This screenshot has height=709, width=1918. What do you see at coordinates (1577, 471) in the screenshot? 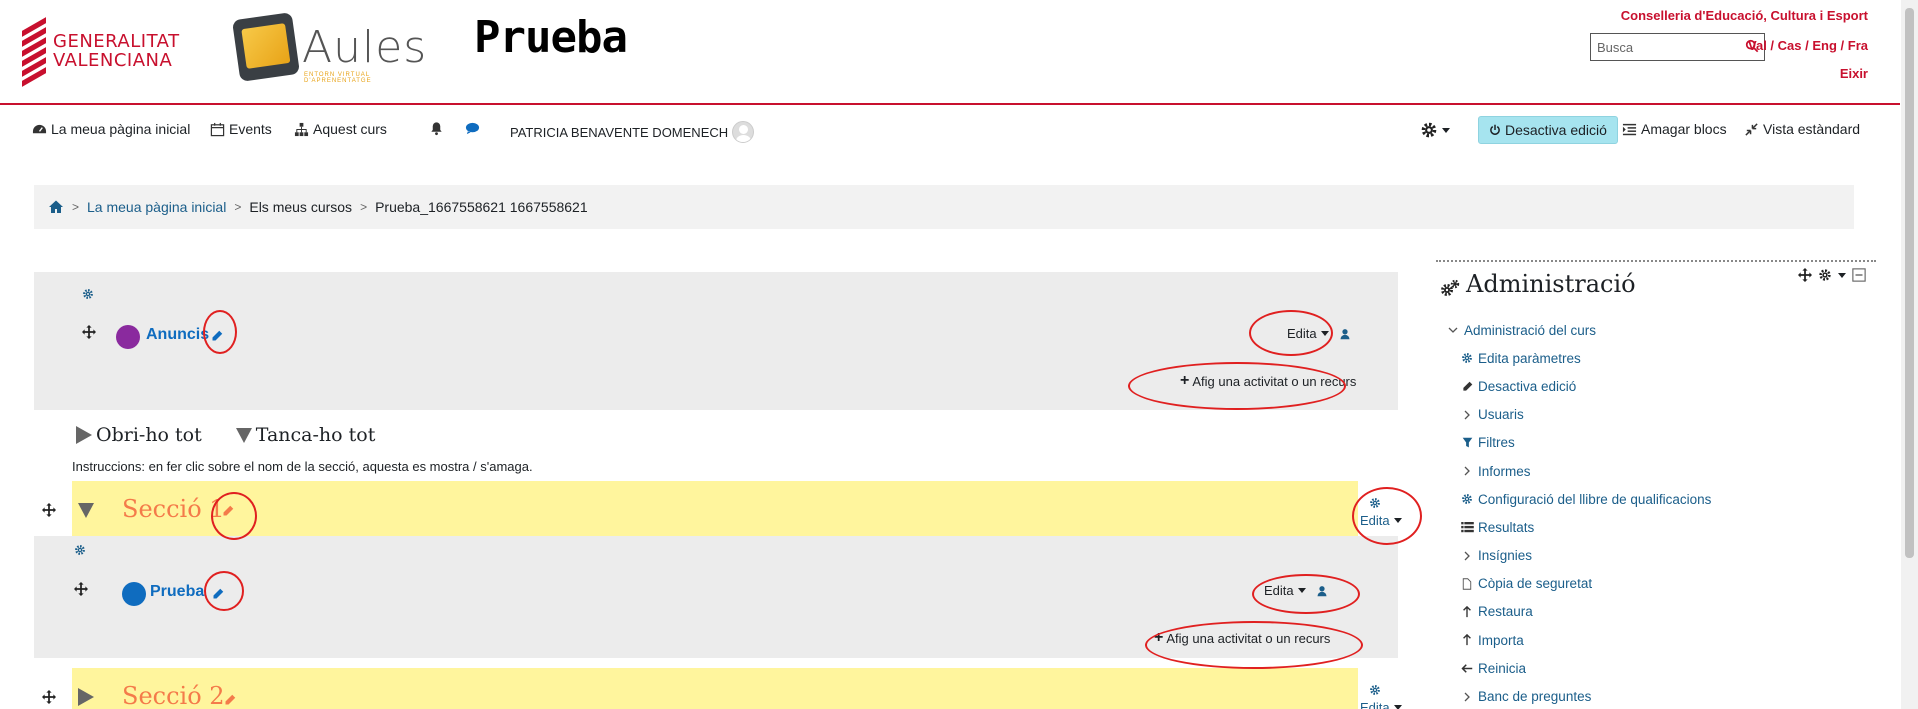
I see `admin-item-reports: Informes` at bounding box center [1577, 471].